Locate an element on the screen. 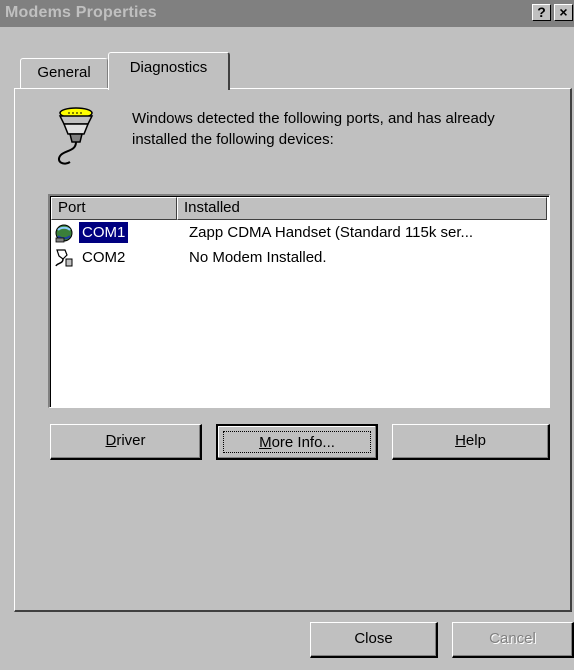 The height and width of the screenshot is (670, 574). close-button: Close is located at coordinates (374, 640).